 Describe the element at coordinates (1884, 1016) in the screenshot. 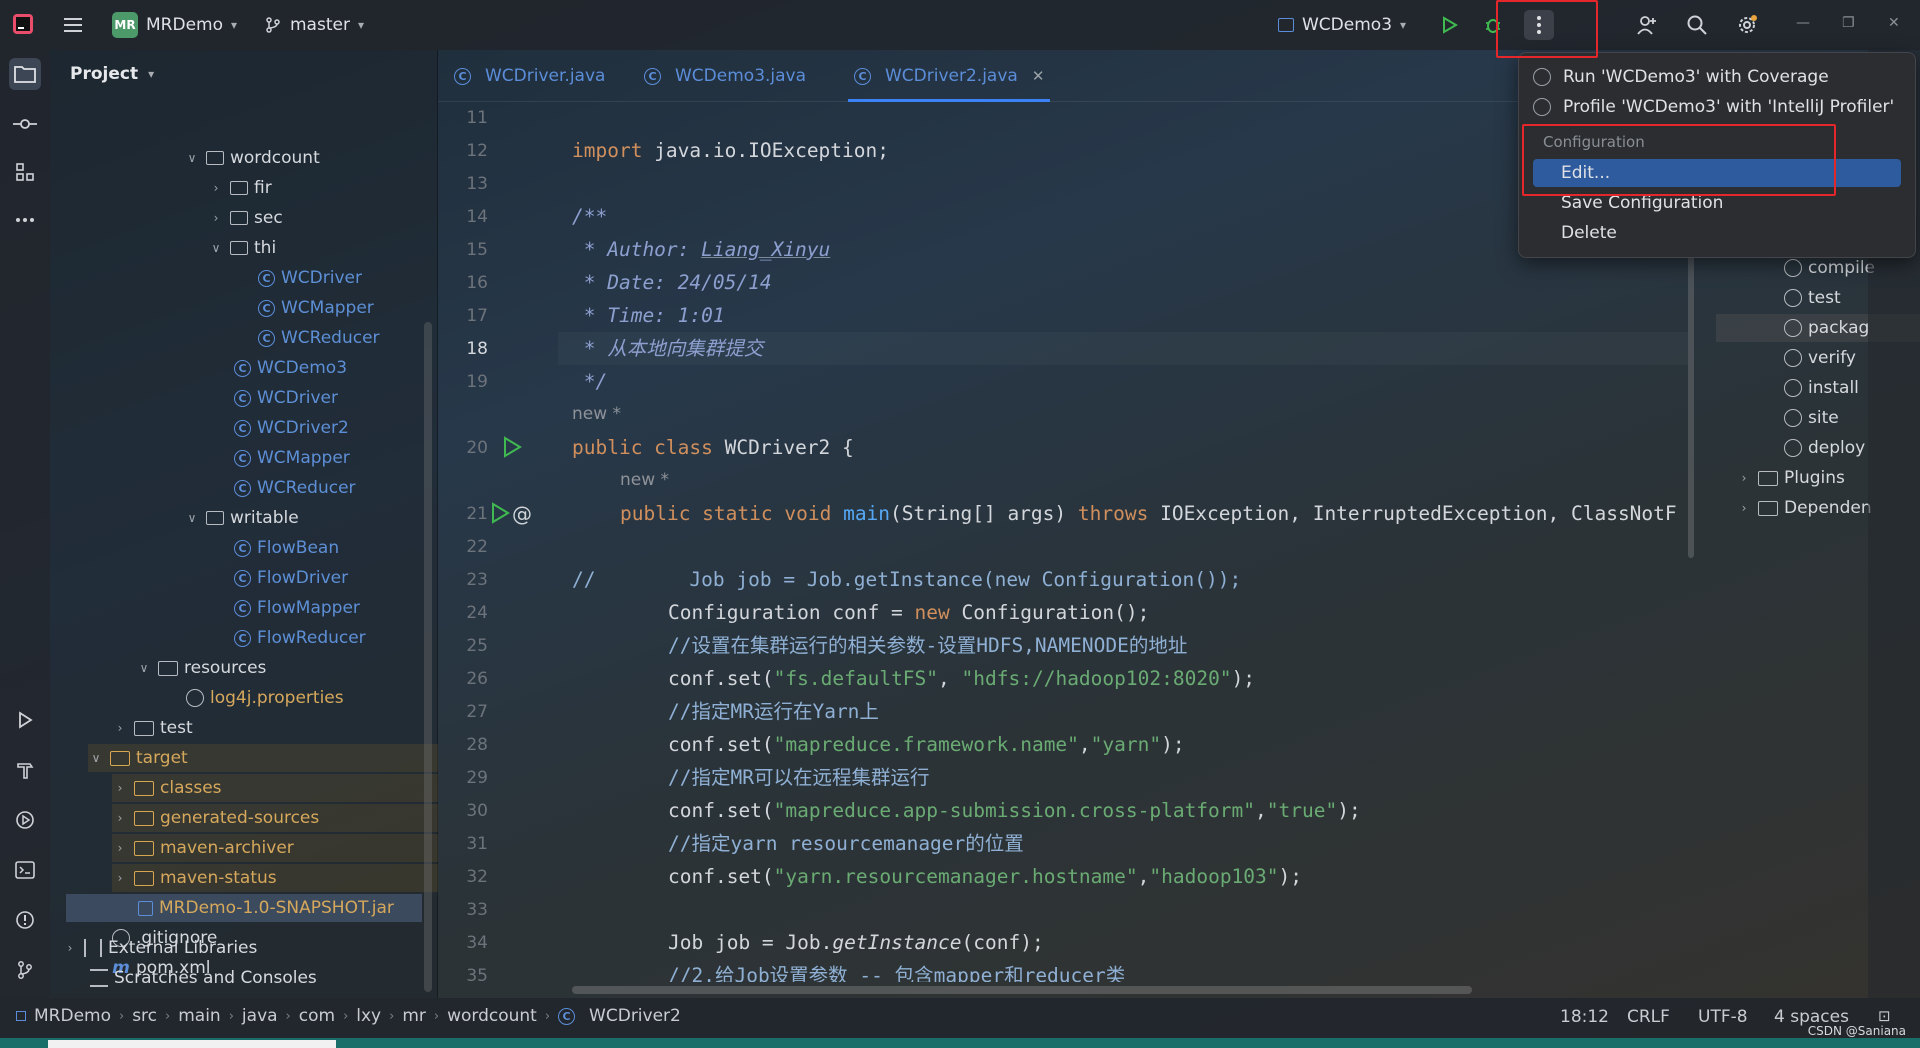

I see `lock-icon: ⊡` at that location.